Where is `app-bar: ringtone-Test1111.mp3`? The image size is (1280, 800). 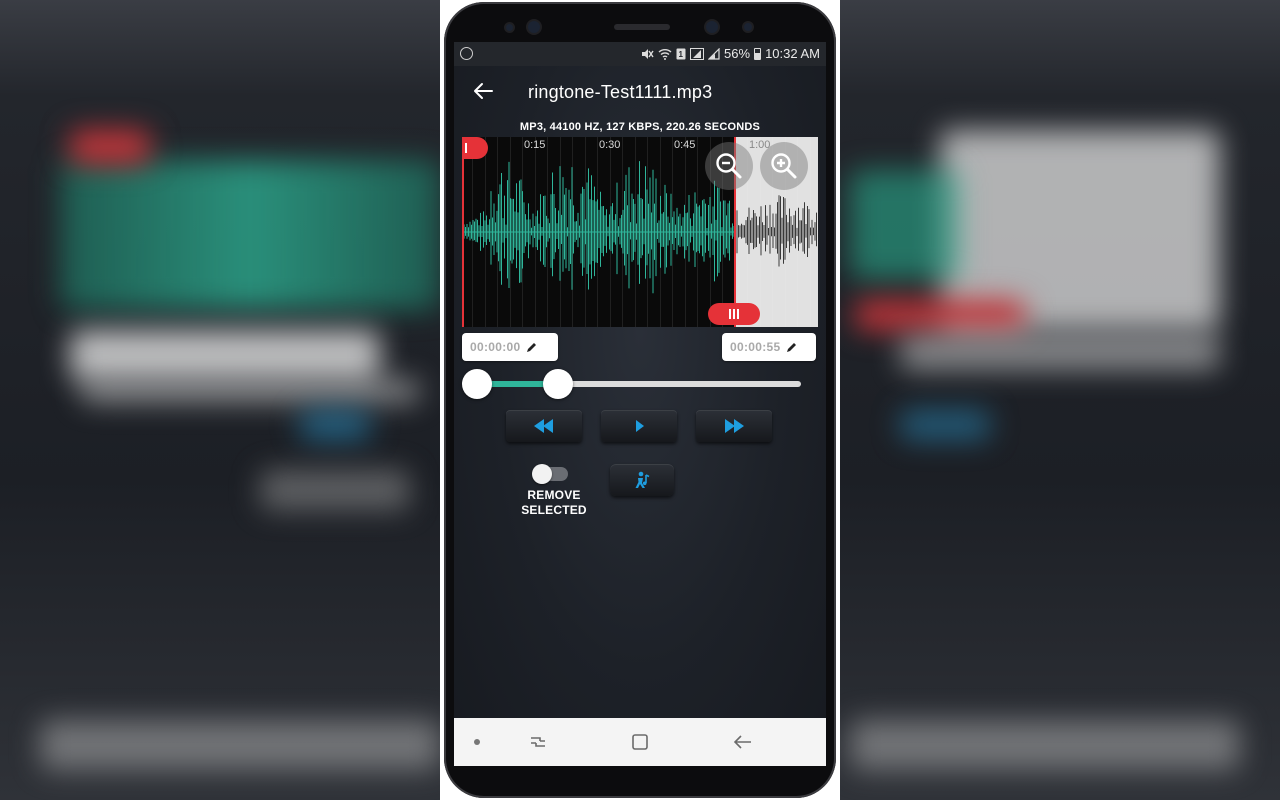
app-bar: ringtone-Test1111.mp3 is located at coordinates (640, 93).